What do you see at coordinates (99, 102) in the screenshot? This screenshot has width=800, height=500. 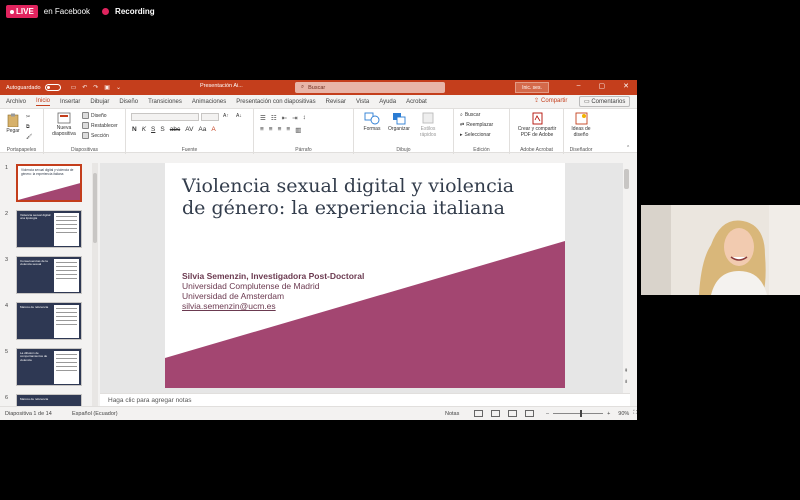 I see `tab-dibujar: Dibujar` at bounding box center [99, 102].